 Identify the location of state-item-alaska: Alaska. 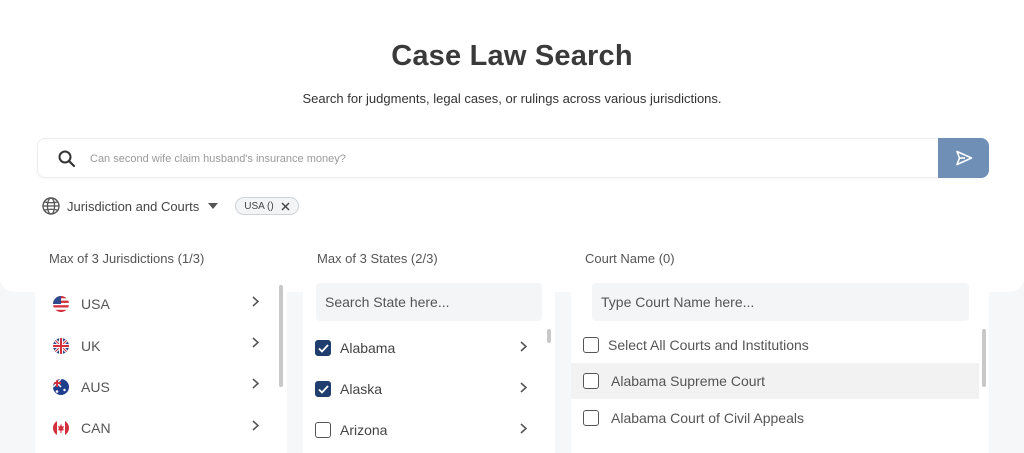
(348, 389).